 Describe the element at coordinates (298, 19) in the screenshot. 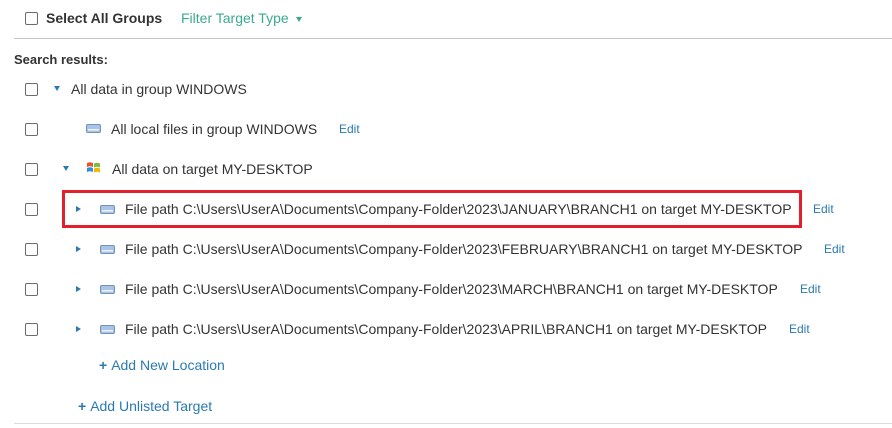

I see `caret-down-icon` at that location.